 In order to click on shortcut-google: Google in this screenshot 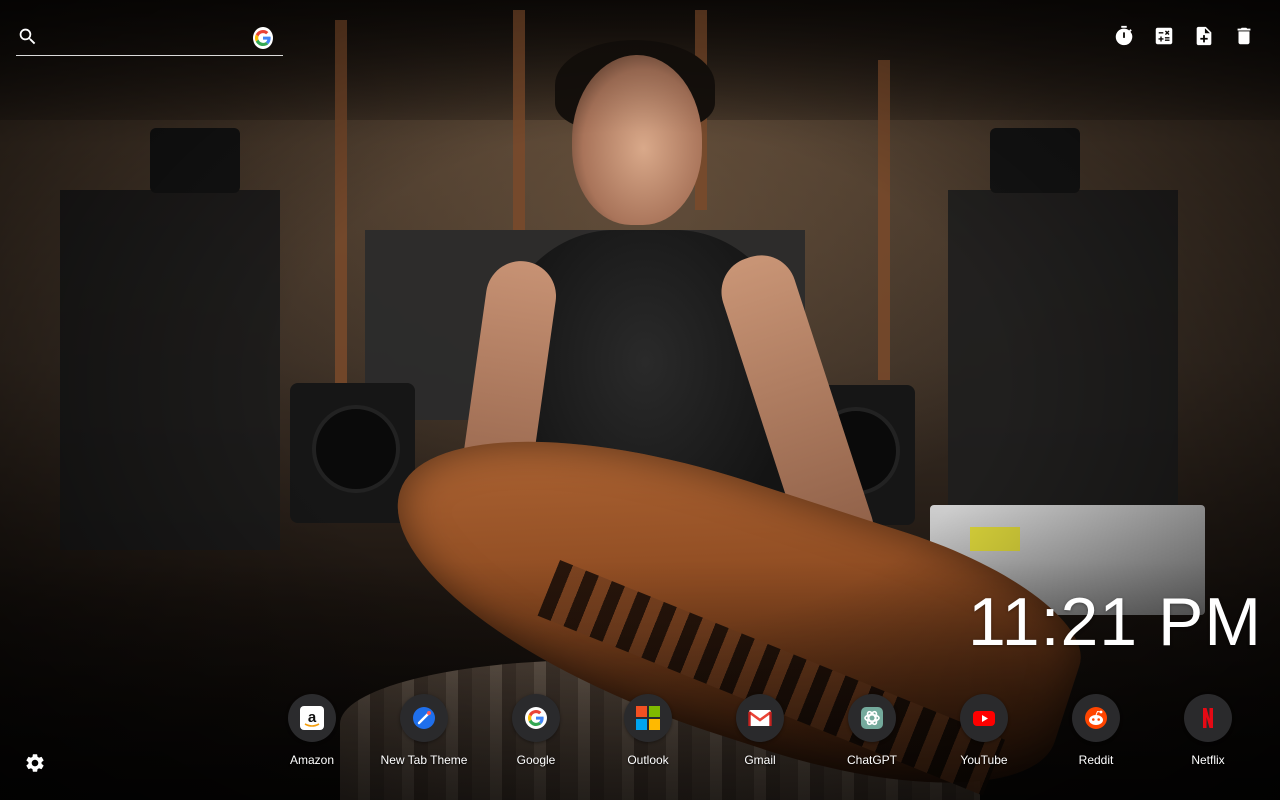, I will do `click(536, 734)`.